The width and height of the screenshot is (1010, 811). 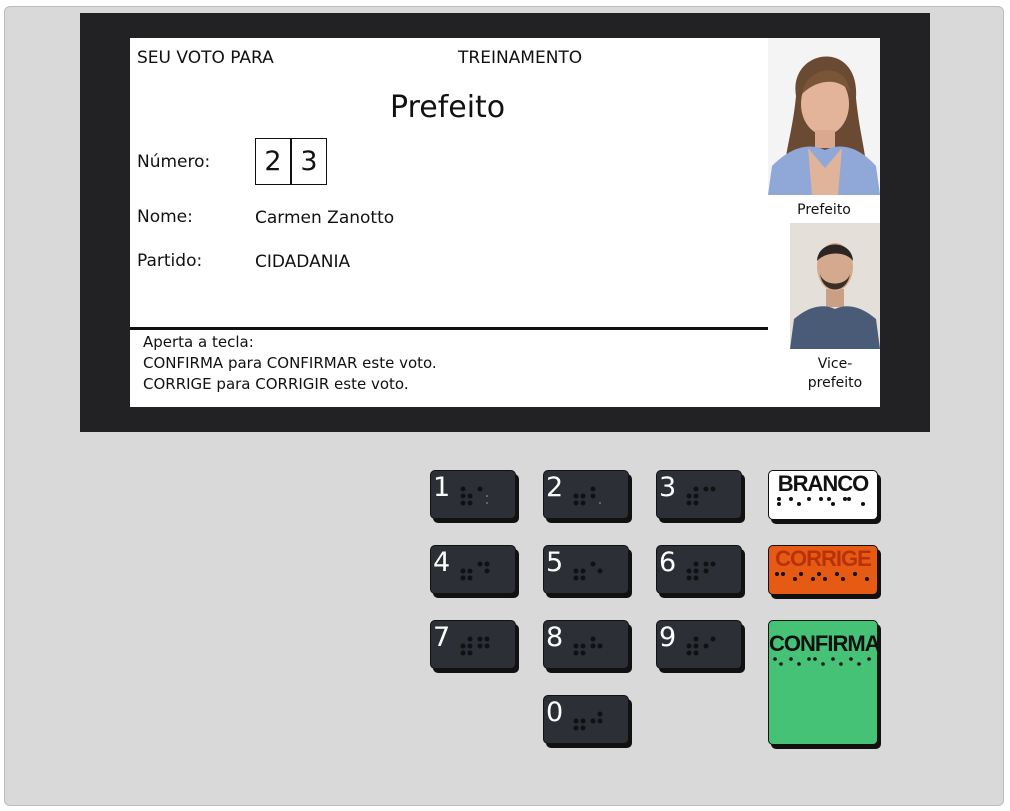 I want to click on key-5-label: 5, so click(x=555, y=562).